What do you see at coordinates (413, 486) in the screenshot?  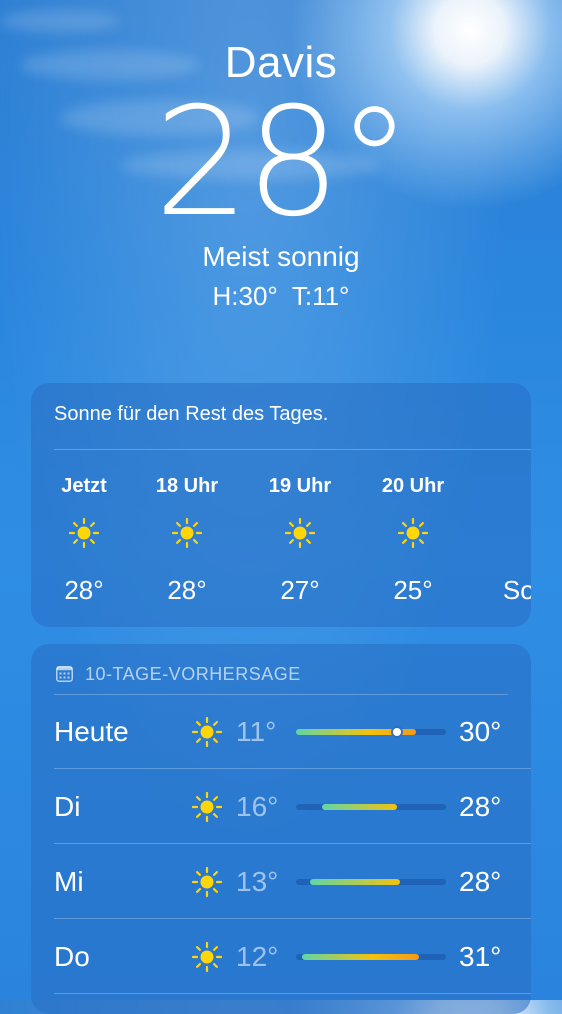 I see `hour-time: 20 Uhr` at bounding box center [413, 486].